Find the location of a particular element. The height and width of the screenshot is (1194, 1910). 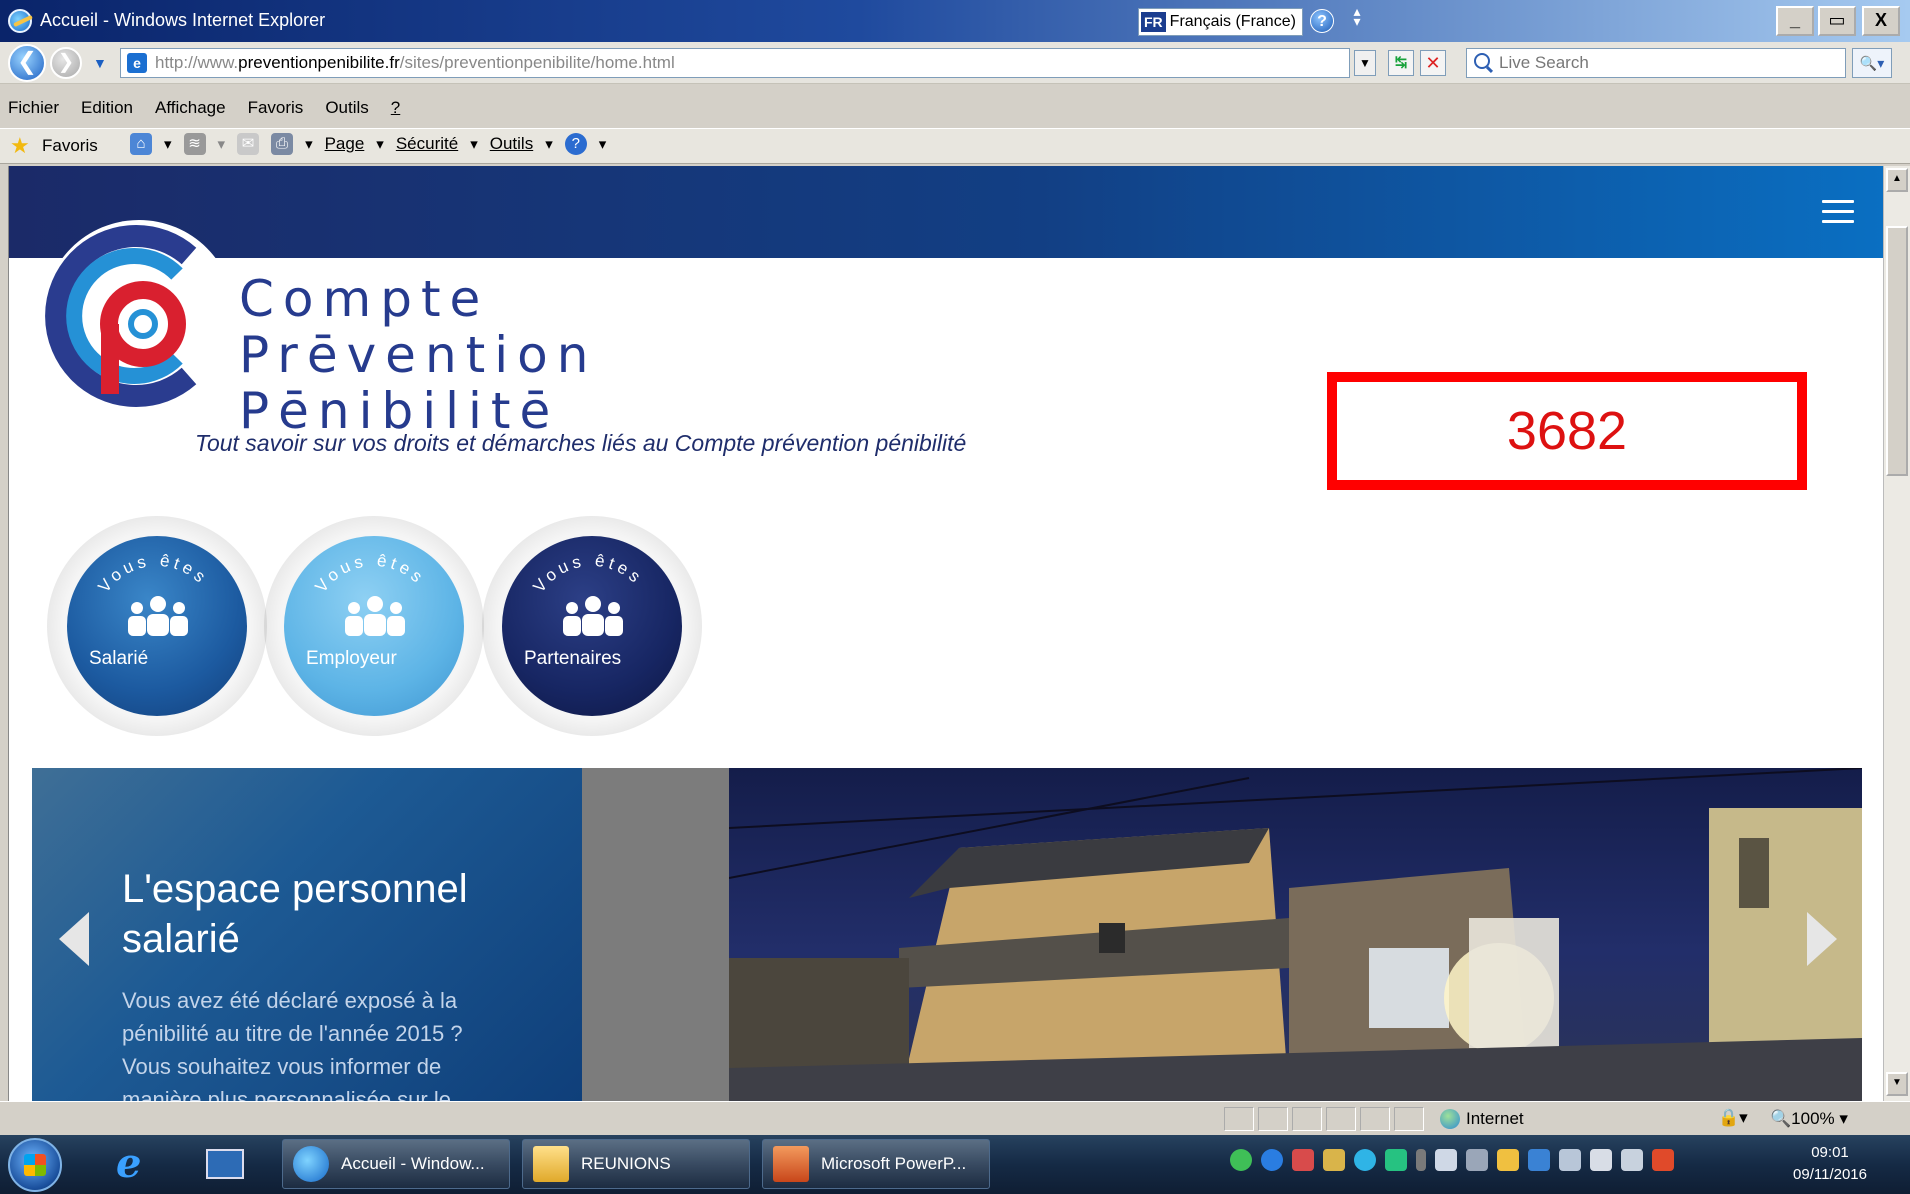

search-placeholder: Live Search is located at coordinates (1544, 62).